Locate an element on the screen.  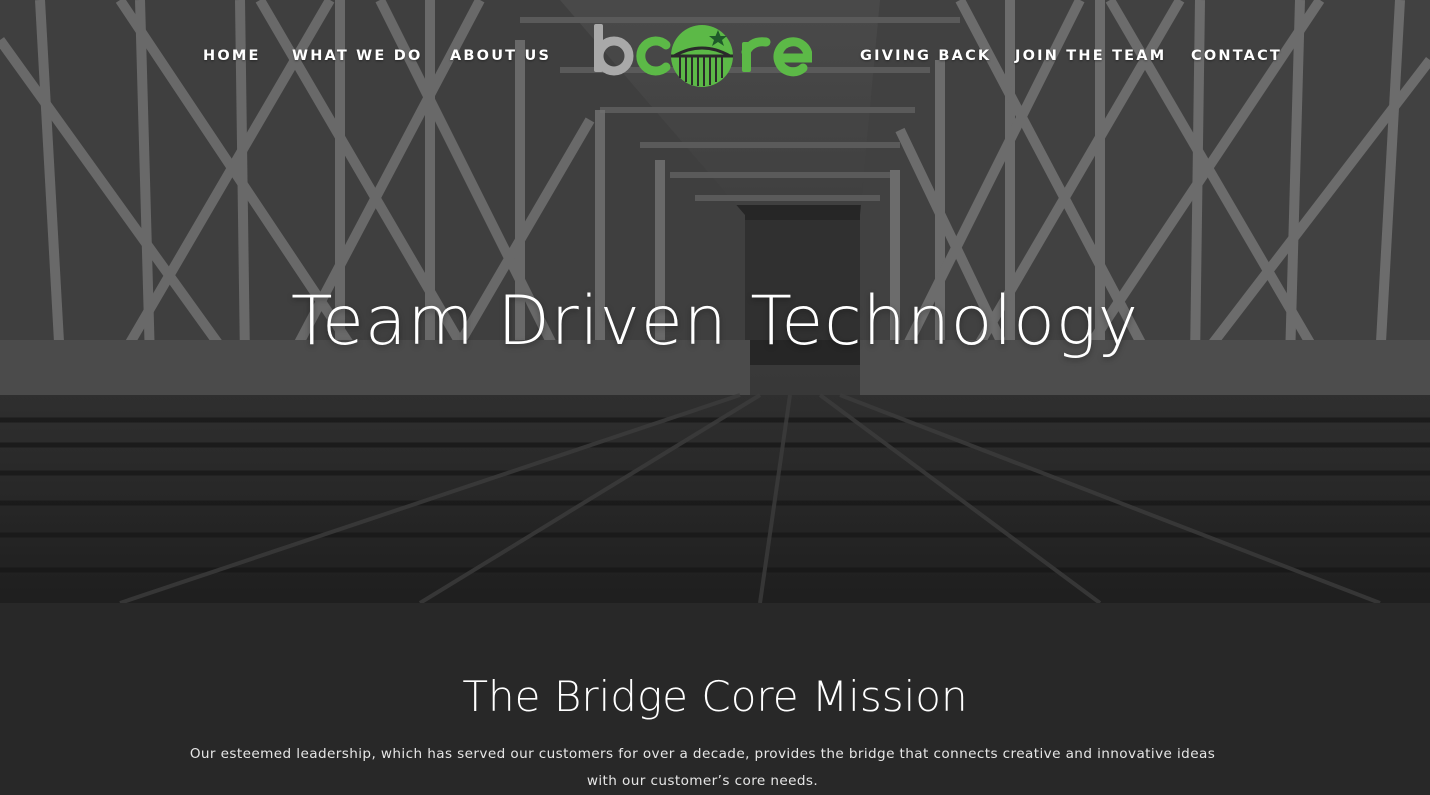
mission-title: The Bridge Core Mission is located at coordinates (715, 696).